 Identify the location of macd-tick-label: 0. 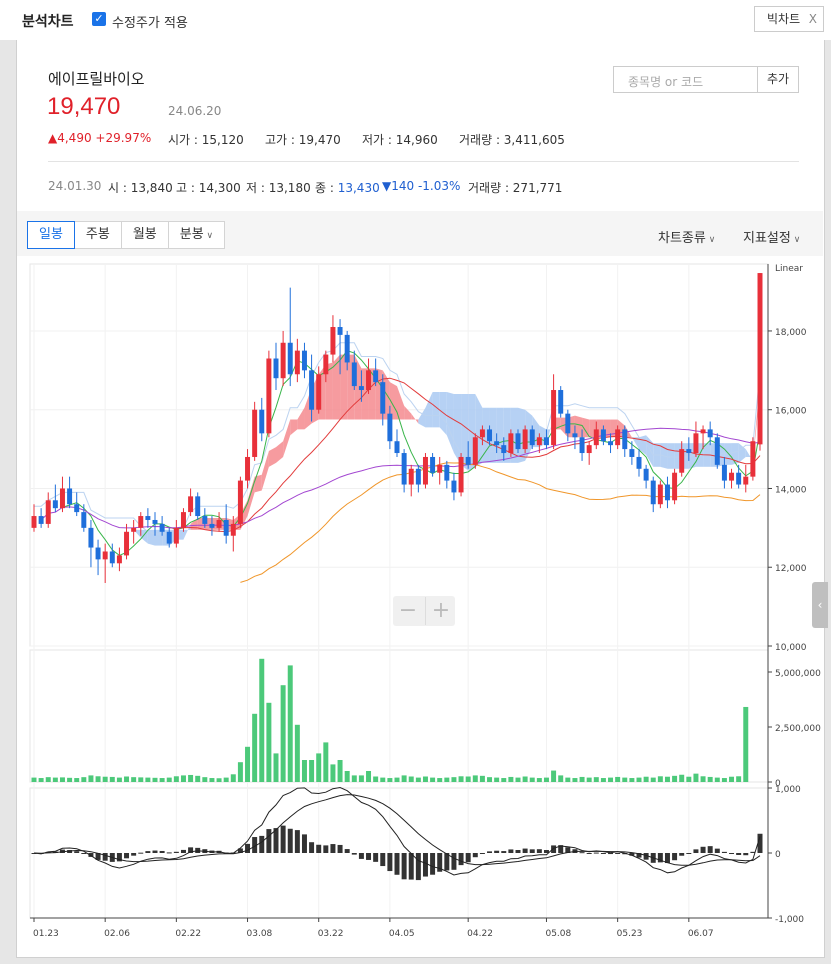
(778, 855).